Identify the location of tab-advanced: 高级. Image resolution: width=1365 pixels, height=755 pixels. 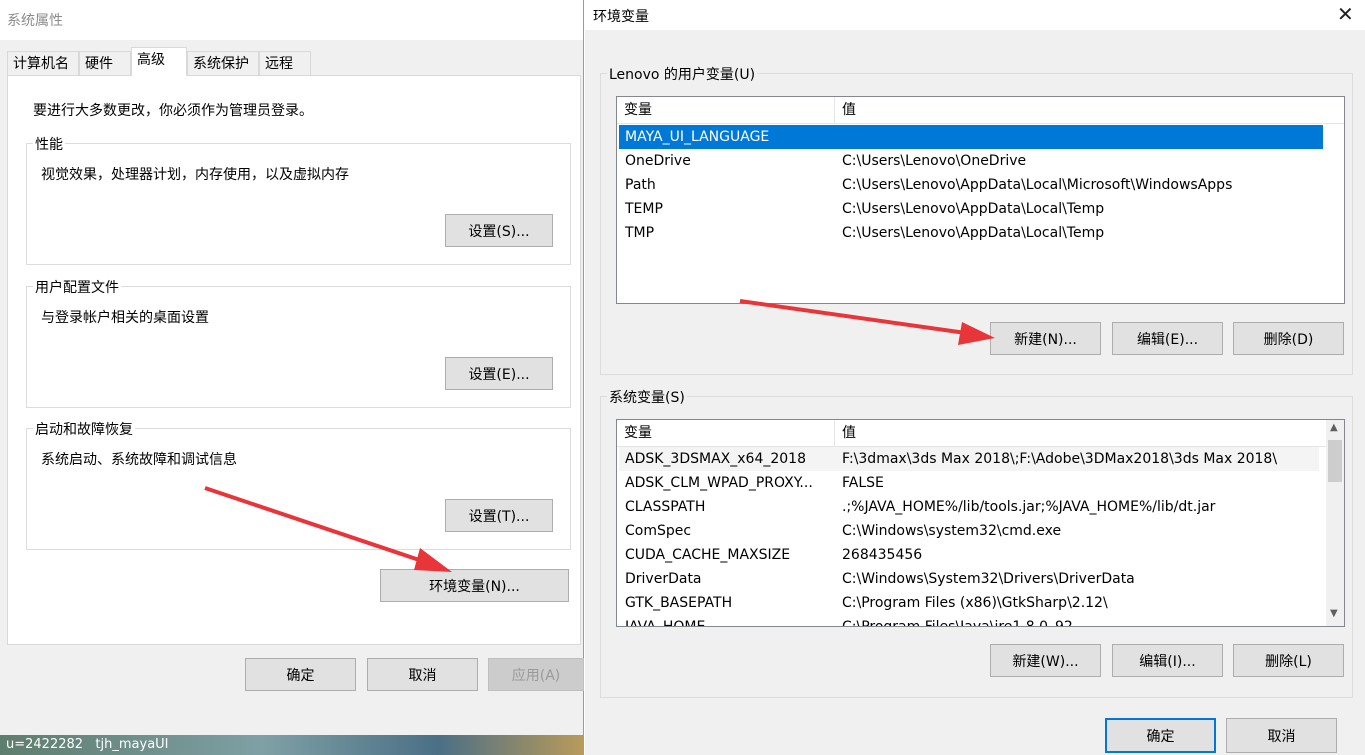
(159, 61).